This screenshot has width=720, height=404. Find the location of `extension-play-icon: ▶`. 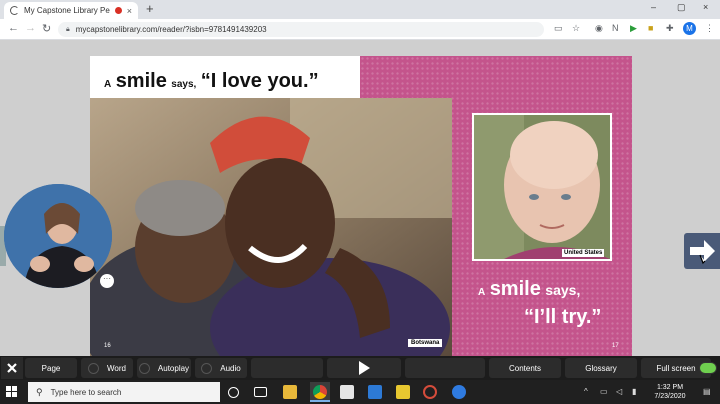

extension-play-icon: ▶ is located at coordinates (633, 28).